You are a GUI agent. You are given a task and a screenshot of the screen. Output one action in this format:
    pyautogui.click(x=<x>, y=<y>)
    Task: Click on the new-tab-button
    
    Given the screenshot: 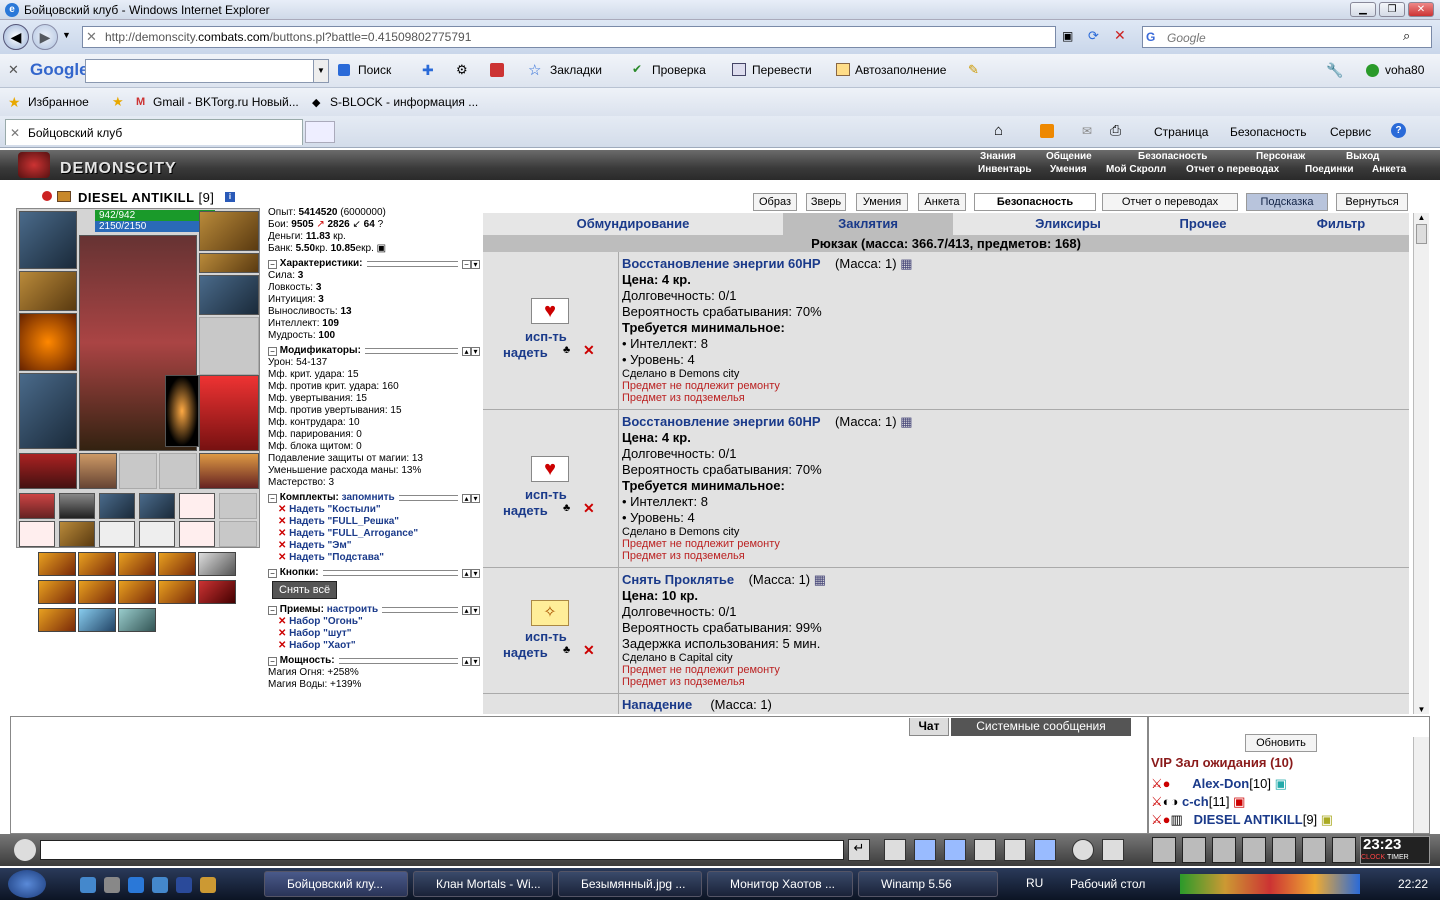 What is the action you would take?
    pyautogui.click(x=320, y=132)
    